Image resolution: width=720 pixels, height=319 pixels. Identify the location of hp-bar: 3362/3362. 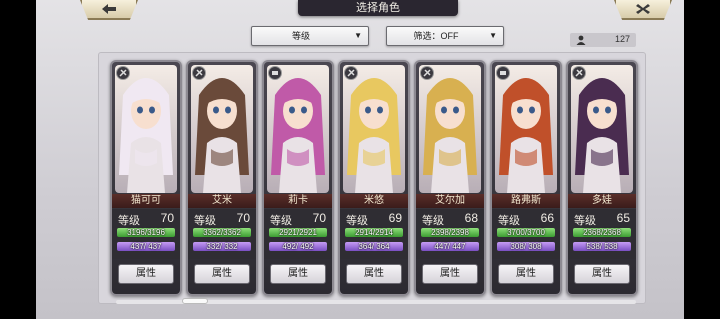
(222, 232).